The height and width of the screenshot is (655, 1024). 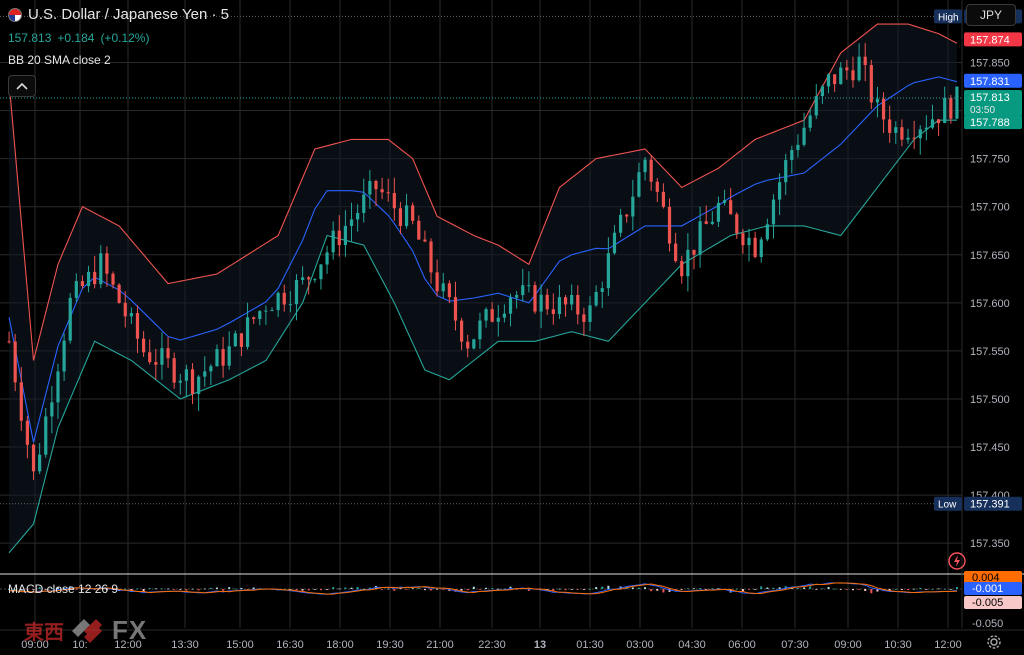 I want to click on gear-icon, so click(x=994, y=642).